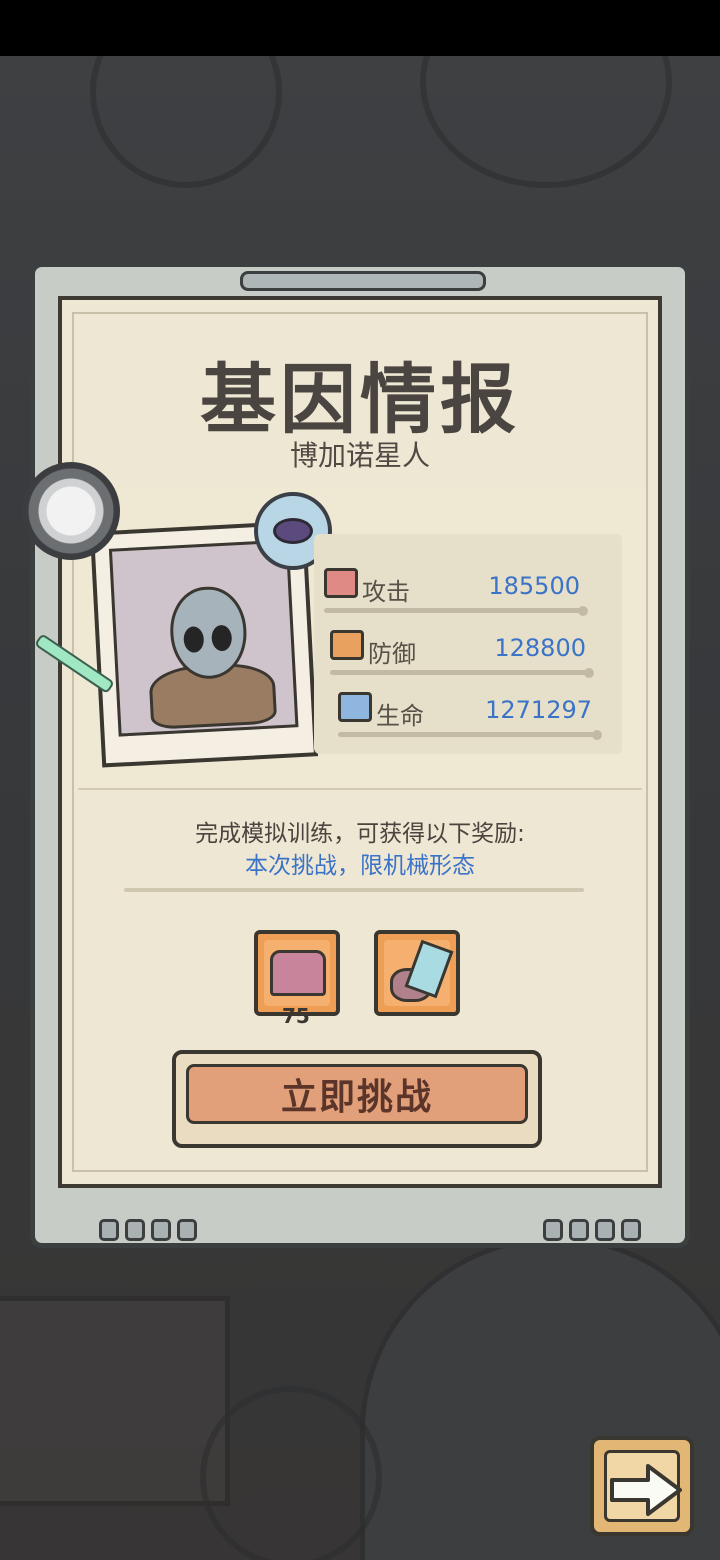 The image size is (720, 1560). Describe the element at coordinates (468, 658) in the screenshot. I see `stat-row-defense: 防御 128800` at that location.